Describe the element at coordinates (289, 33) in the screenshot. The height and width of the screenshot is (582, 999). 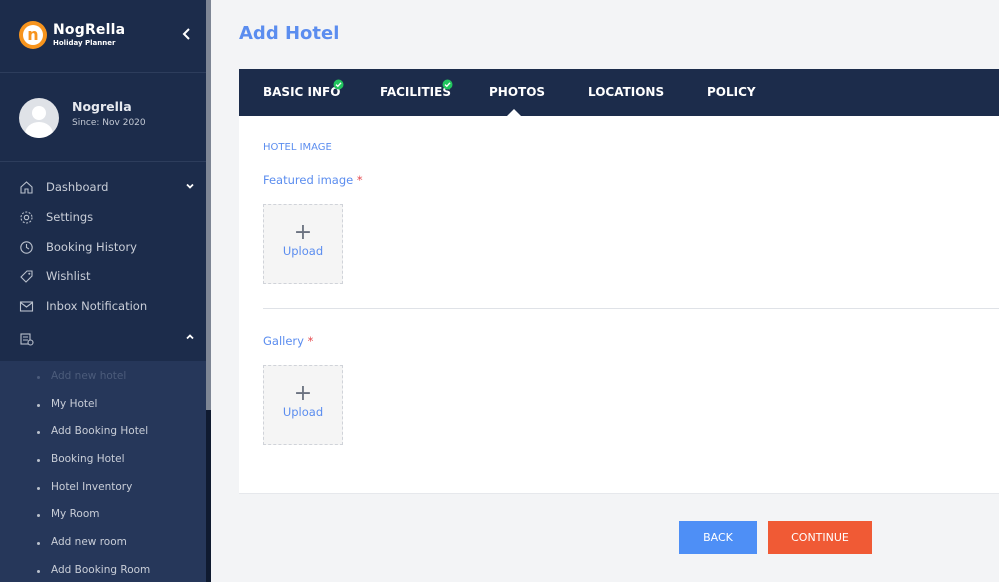
I see `page-title: Add Hotel` at that location.